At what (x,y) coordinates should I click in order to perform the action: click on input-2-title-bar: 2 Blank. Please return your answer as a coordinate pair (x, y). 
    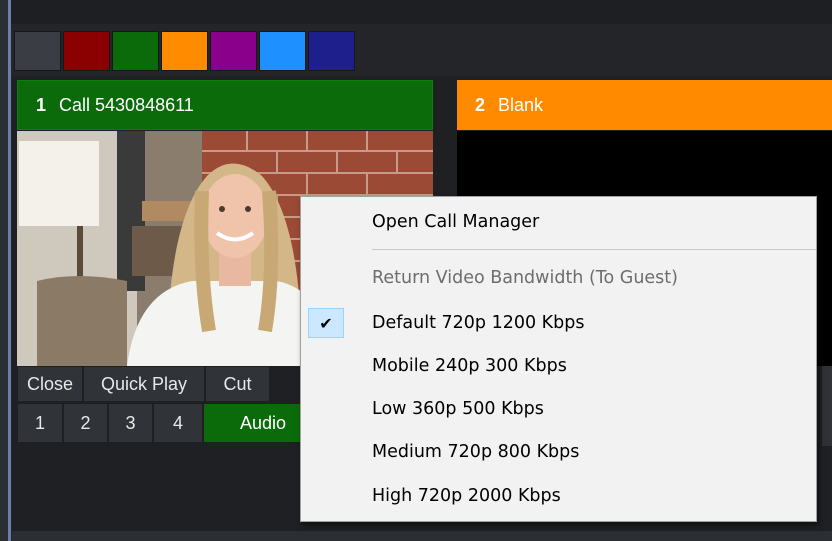
    Looking at the image, I should click on (644, 105).